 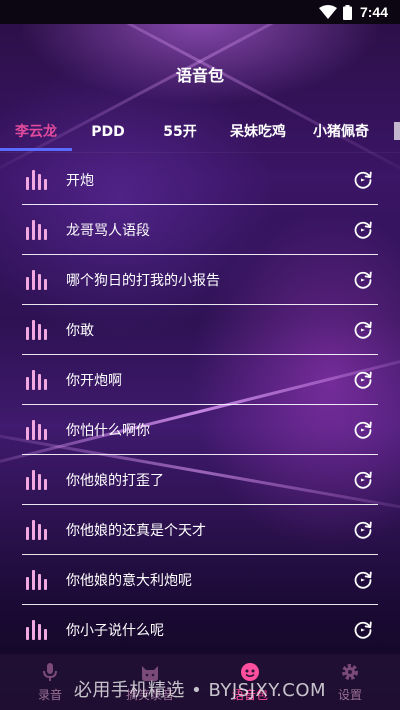 What do you see at coordinates (397, 131) in the screenshot?
I see `tab-overflow-indicator` at bounding box center [397, 131].